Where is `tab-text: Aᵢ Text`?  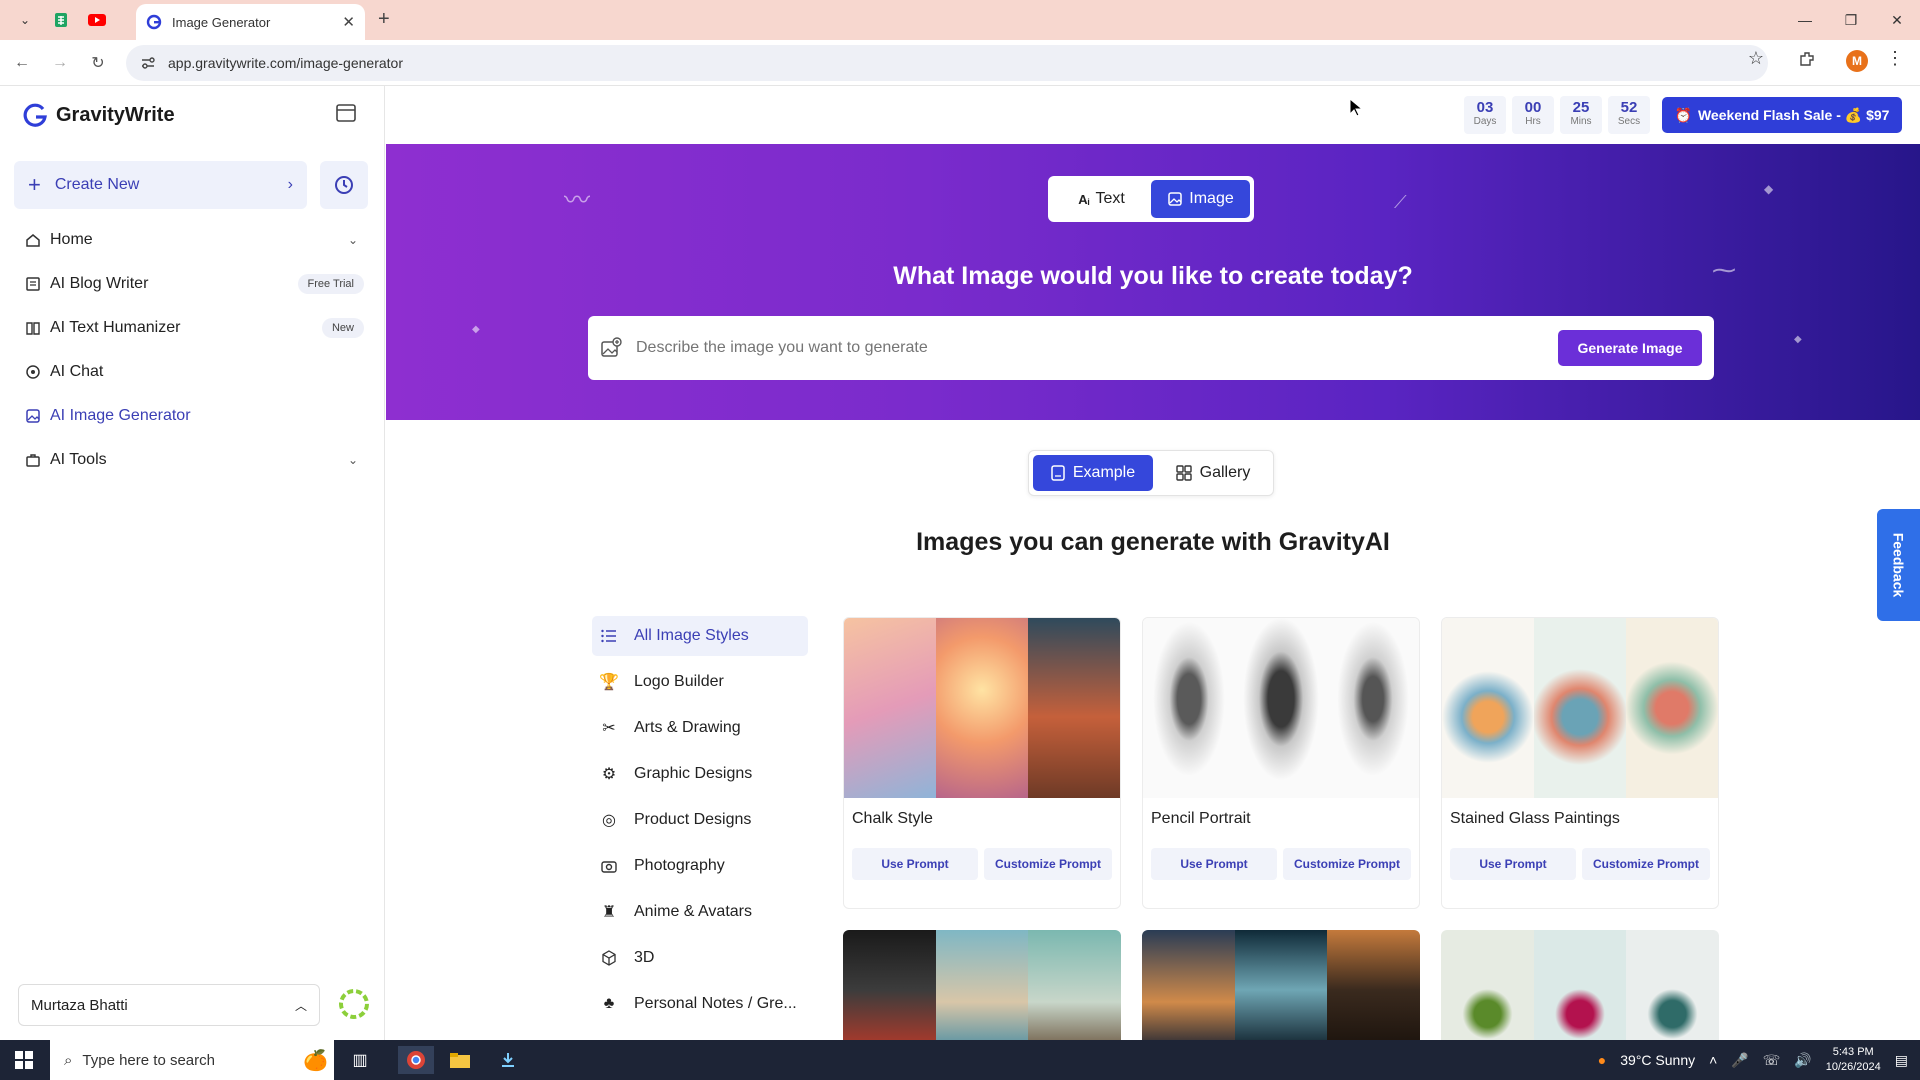 tab-text: Aᵢ Text is located at coordinates (1101, 199).